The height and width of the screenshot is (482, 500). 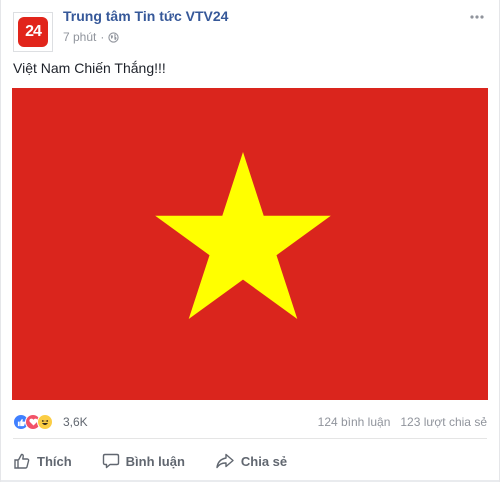 I want to click on share-button: Chia sẻ, so click(x=251, y=461).